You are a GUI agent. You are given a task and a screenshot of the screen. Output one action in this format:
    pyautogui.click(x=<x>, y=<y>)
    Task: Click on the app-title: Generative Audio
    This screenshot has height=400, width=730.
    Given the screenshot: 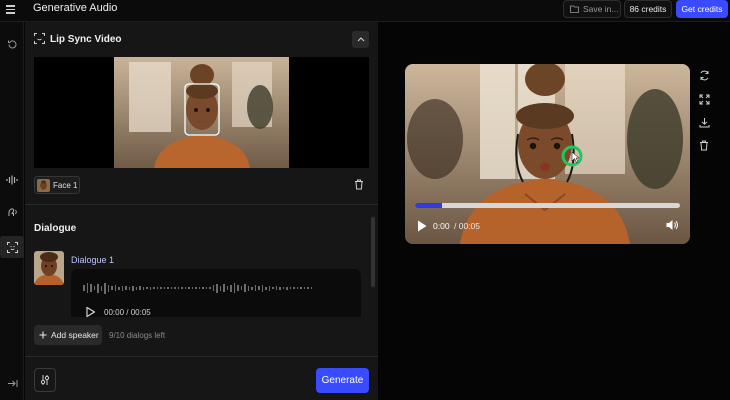 What is the action you would take?
    pyautogui.click(x=75, y=8)
    